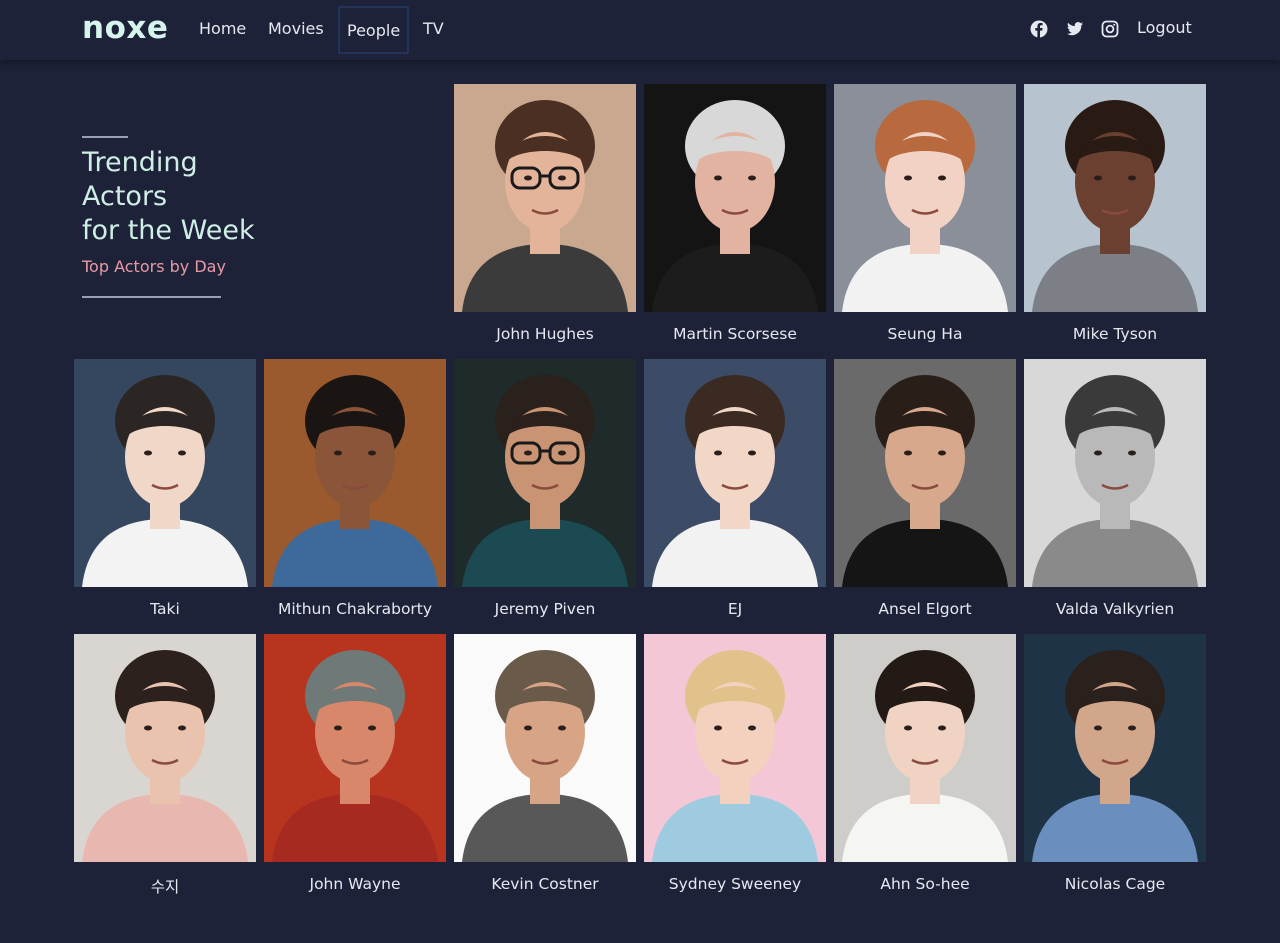  Describe the element at coordinates (1110, 29) in the screenshot. I see `instagram-icon` at that location.